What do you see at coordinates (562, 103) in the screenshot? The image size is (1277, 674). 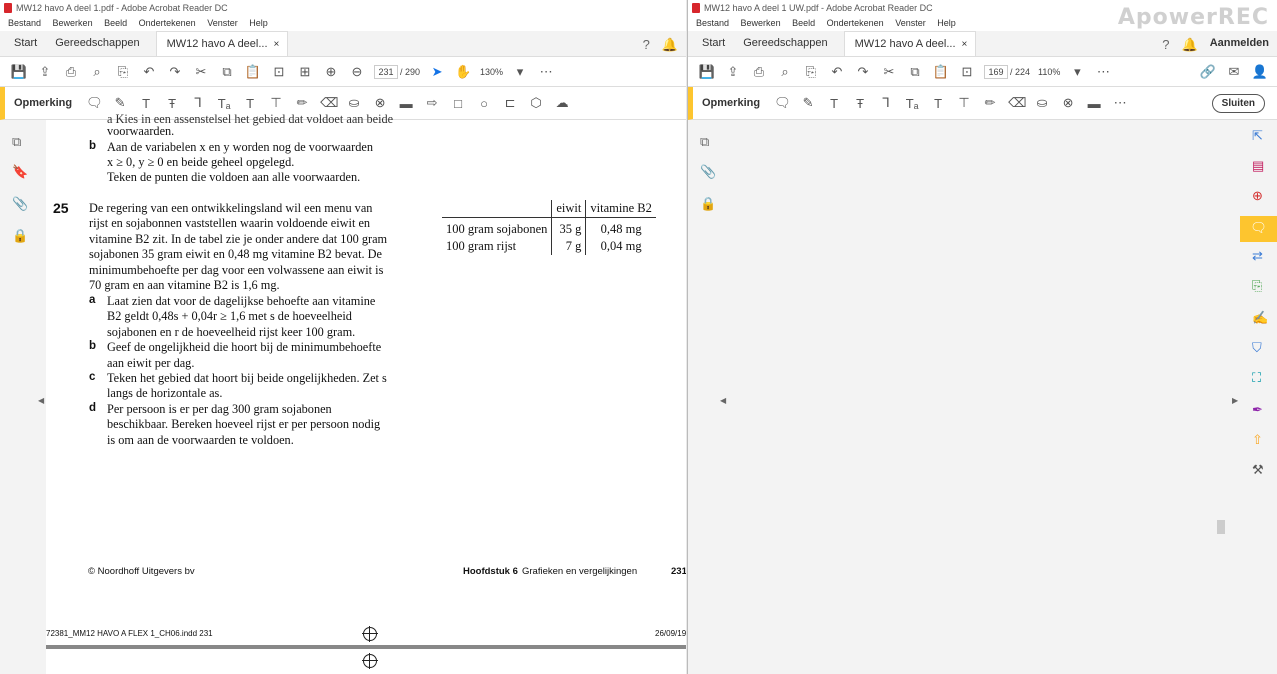 I see `cloud-icon: ☁` at bounding box center [562, 103].